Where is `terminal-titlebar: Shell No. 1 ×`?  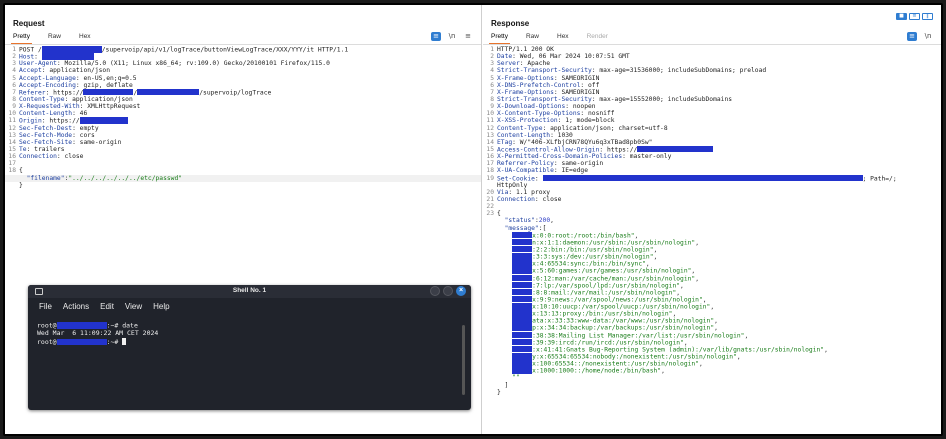
terminal-titlebar: Shell No. 1 × is located at coordinates (249, 291).